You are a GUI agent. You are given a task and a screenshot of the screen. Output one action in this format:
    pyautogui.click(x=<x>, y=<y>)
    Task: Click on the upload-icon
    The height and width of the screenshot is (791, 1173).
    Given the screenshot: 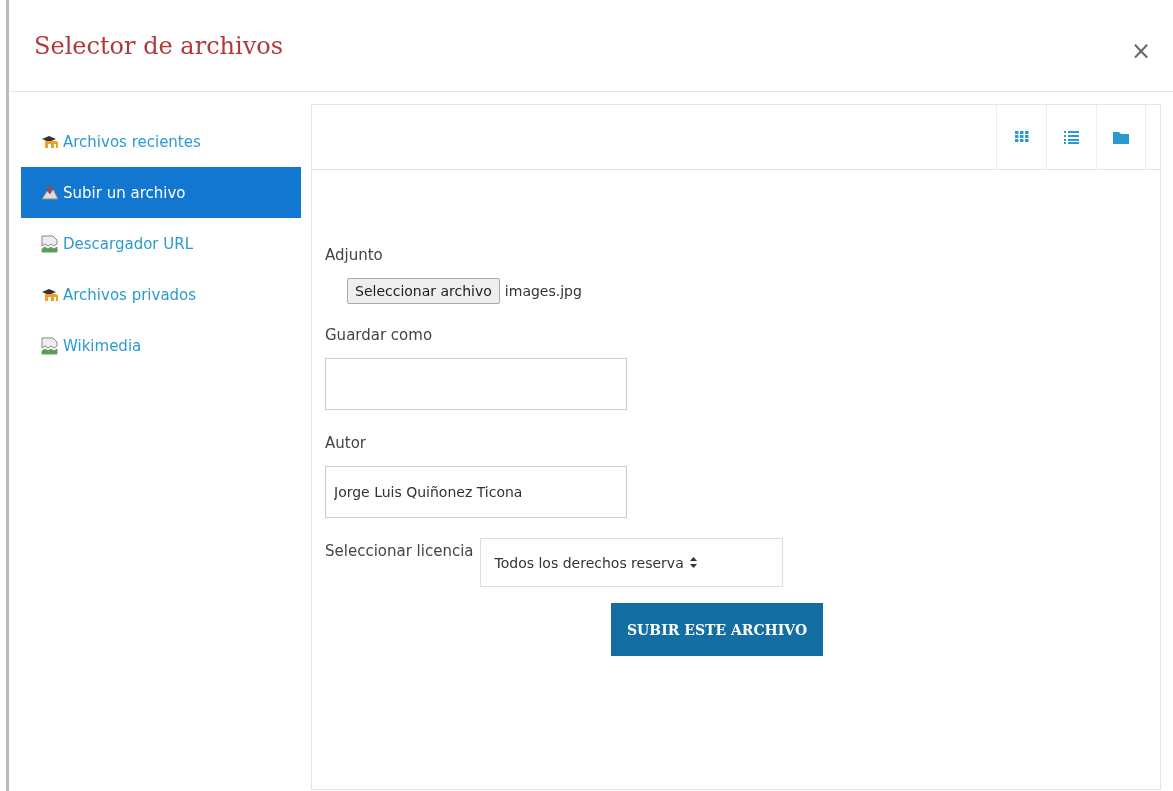 What is the action you would take?
    pyautogui.click(x=50, y=192)
    